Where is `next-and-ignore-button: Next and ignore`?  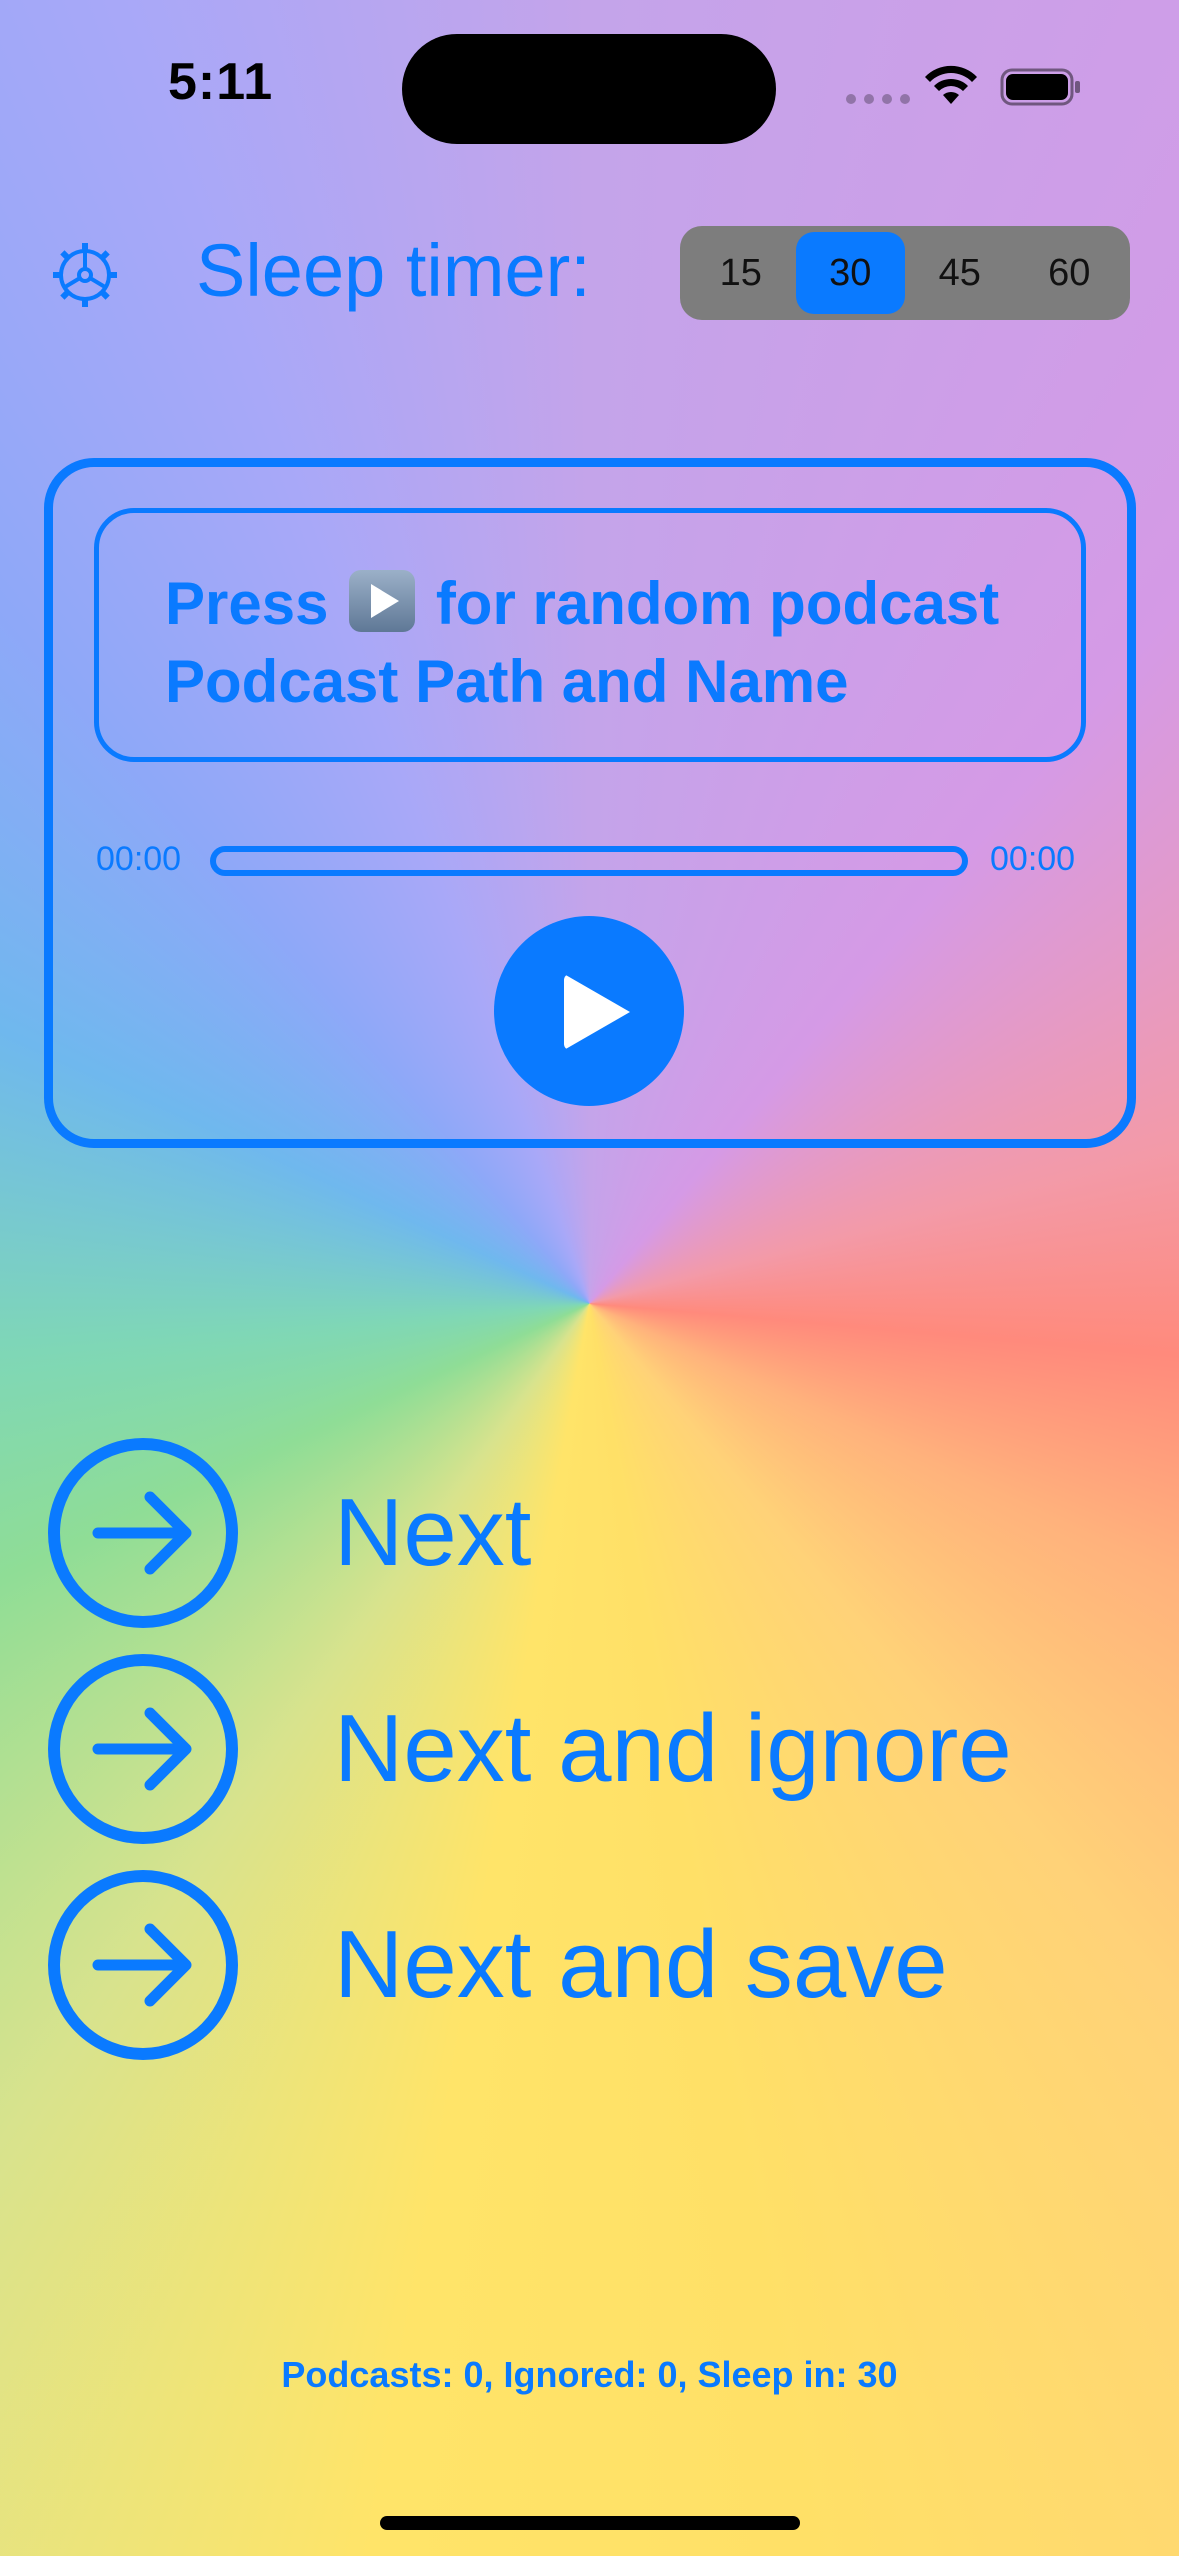
next-and-ignore-button: Next and ignore is located at coordinates (529, 1749).